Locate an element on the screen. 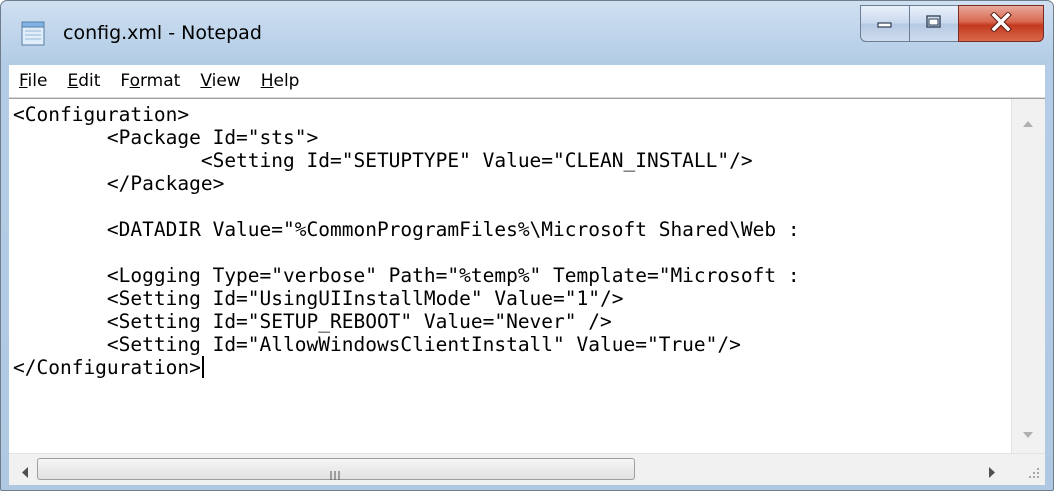 This screenshot has width=1054, height=491. minimize-button is located at coordinates (885, 23).